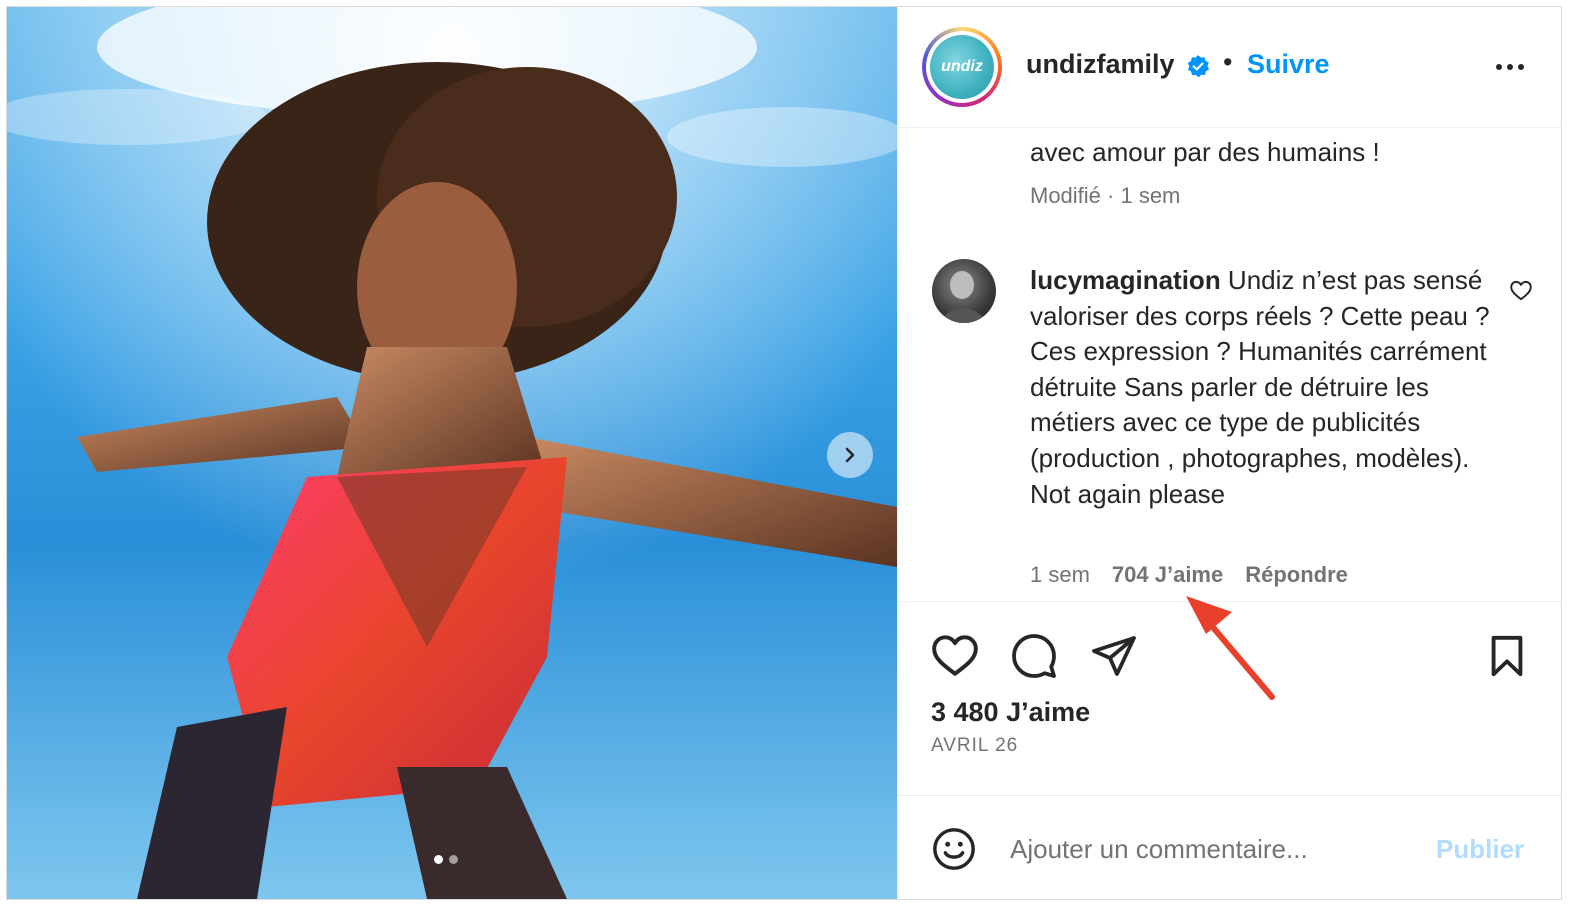 The width and height of the screenshot is (1584, 914). Describe the element at coordinates (1060, 574) in the screenshot. I see `comment-age: 1 sem` at that location.